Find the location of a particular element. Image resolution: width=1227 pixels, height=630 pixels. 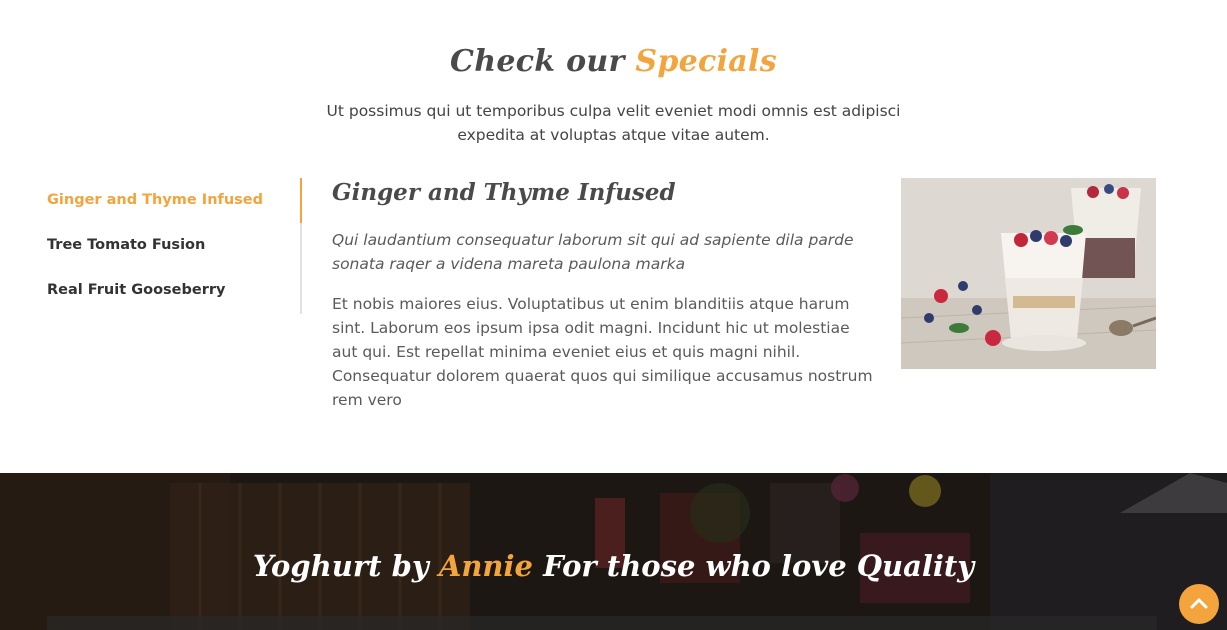

tab-tree-tomato: Tree Tomato Fusion is located at coordinates (126, 245).